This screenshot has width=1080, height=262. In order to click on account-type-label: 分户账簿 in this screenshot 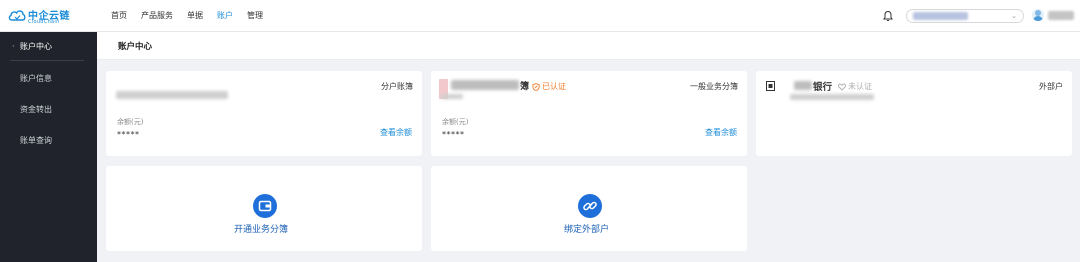, I will do `click(397, 86)`.